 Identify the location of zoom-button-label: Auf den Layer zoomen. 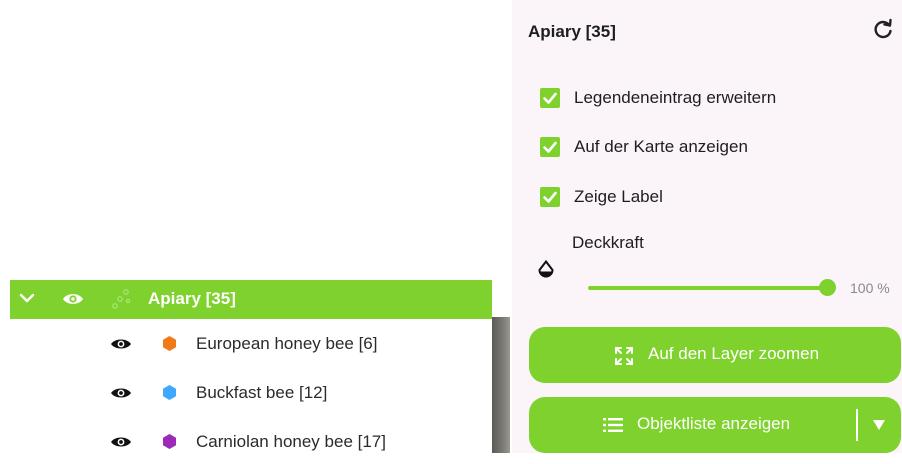
(733, 354).